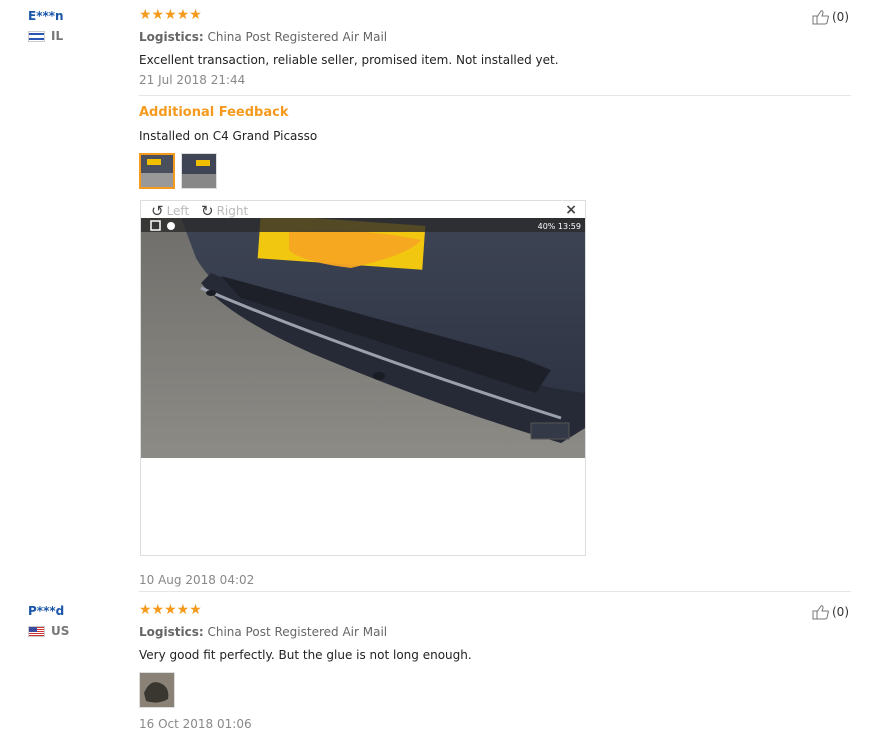  Describe the element at coordinates (46, 16) in the screenshot. I see `reviewer-name: E***n` at that location.